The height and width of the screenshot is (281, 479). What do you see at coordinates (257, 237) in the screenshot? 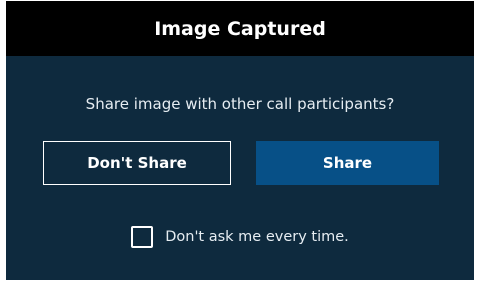
I see `dont-ask-again-label: Don't ask me every time.` at bounding box center [257, 237].